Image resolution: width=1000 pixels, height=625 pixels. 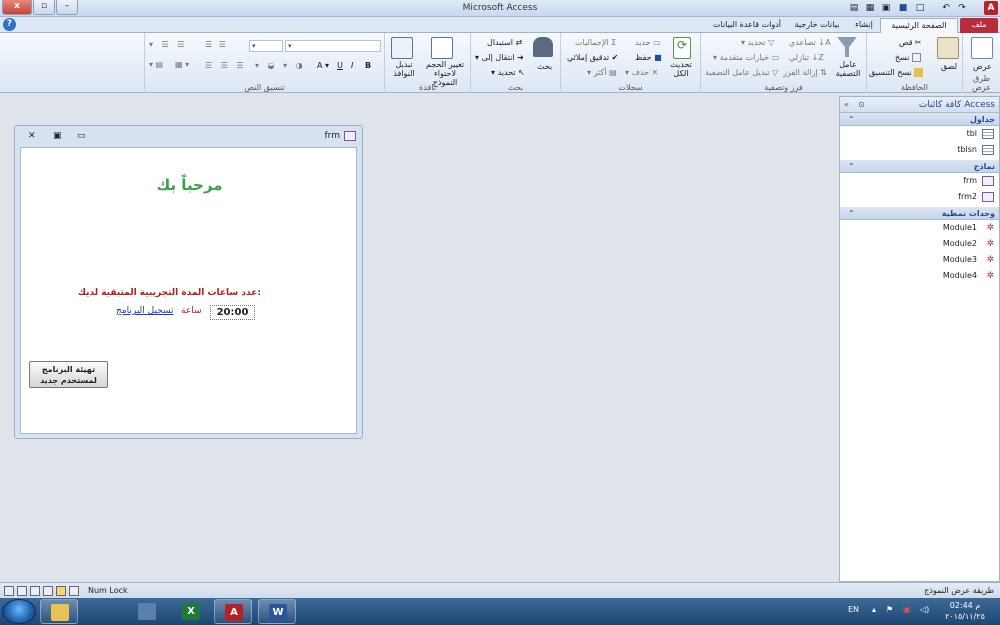 What do you see at coordinates (988, 181) in the screenshot?
I see `form-icon` at bounding box center [988, 181].